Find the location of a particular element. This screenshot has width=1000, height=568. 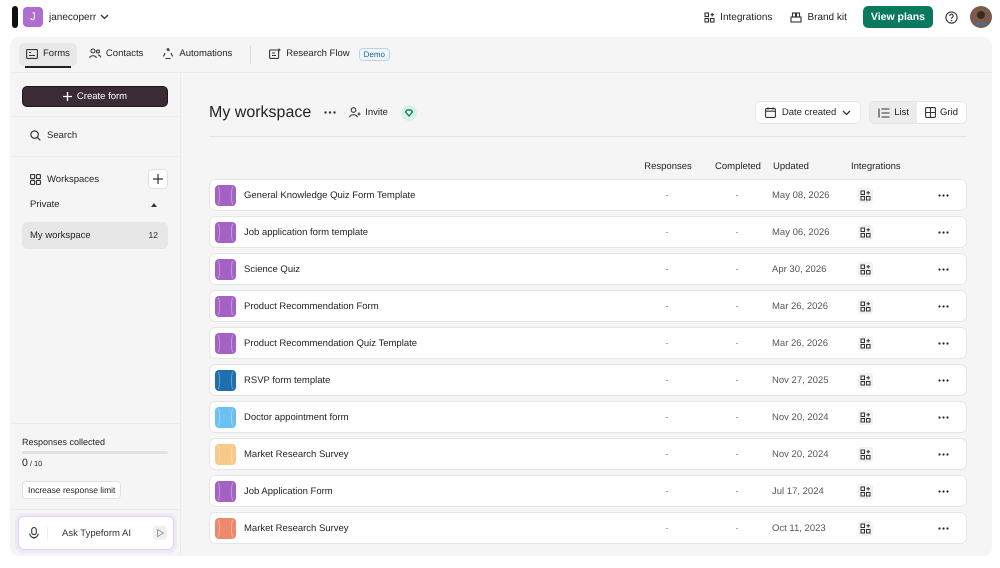

form-row: Market Research Survey - - Nov 20, 2024 is located at coordinates (588, 454).